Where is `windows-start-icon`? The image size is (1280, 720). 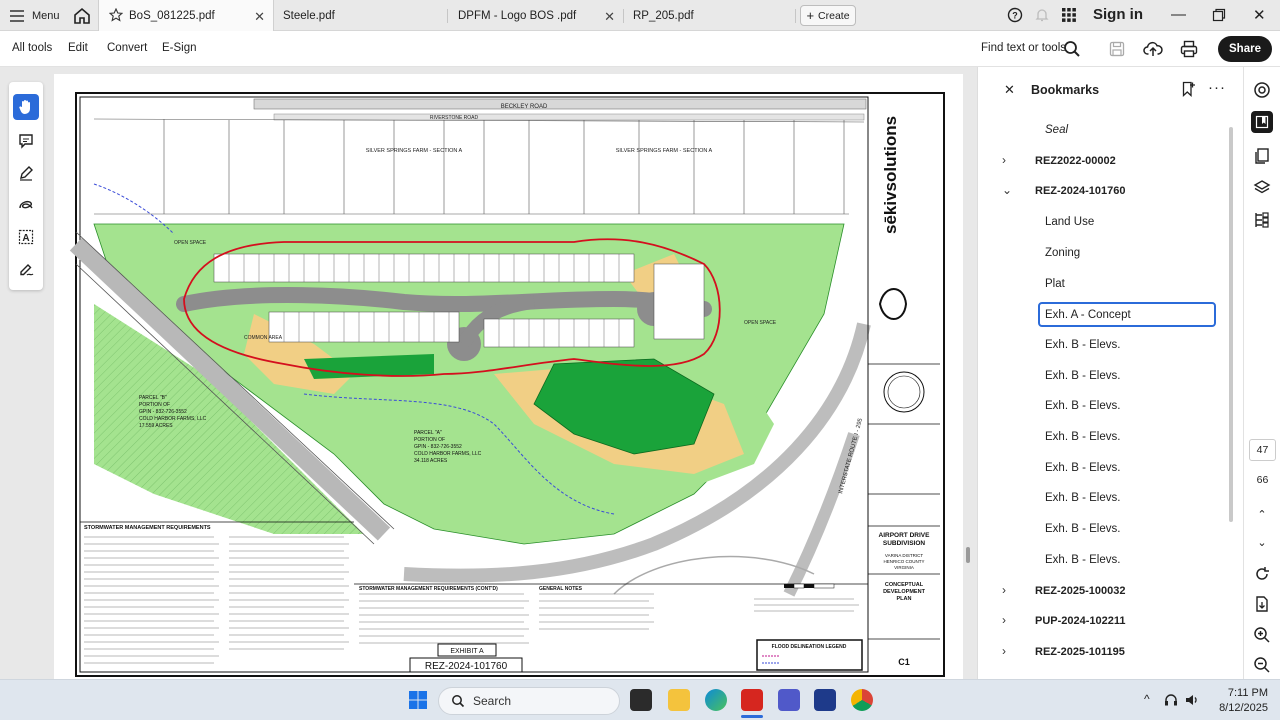
windows-start-icon is located at coordinates (418, 700).